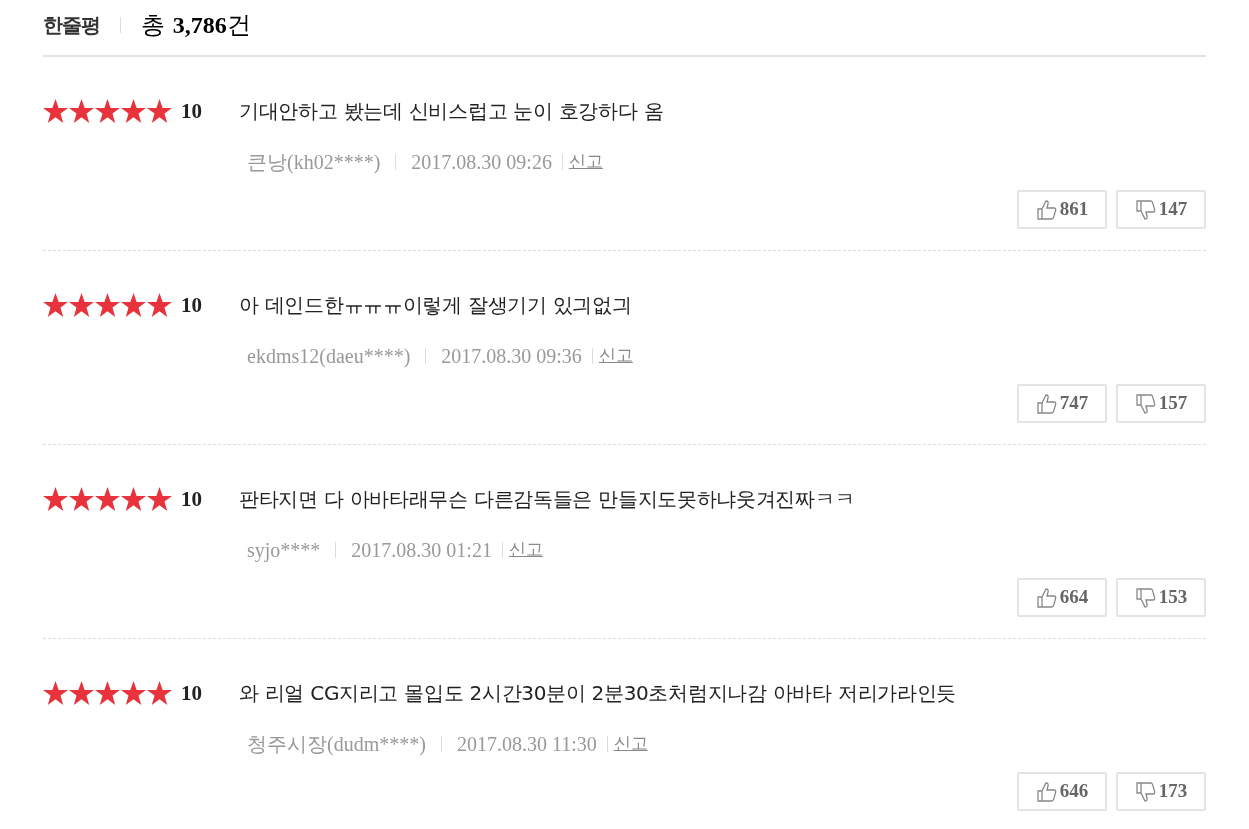 This screenshot has height=829, width=1249. What do you see at coordinates (336, 745) in the screenshot?
I see `author-name: 청주시장(dudm****)` at bounding box center [336, 745].